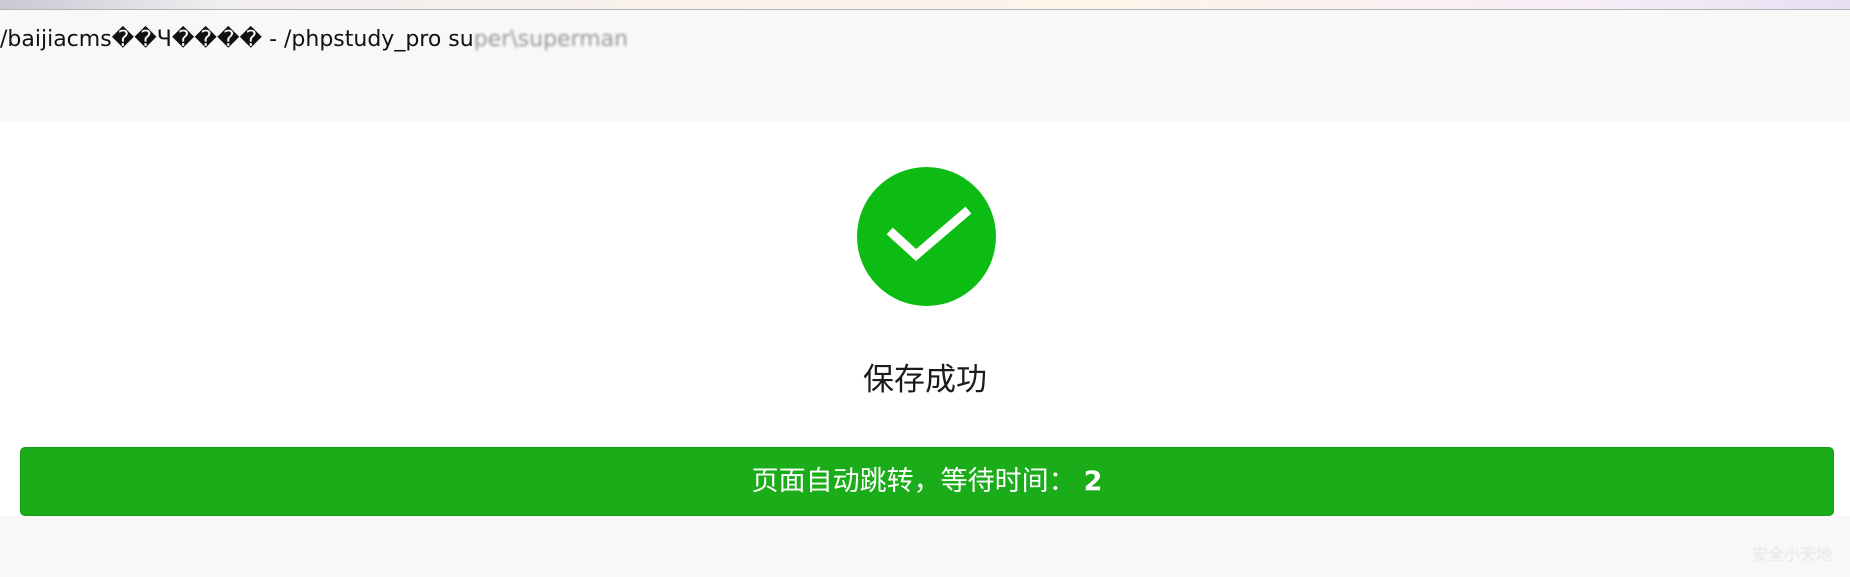  What do you see at coordinates (925, 380) in the screenshot?
I see `message-title: 保存成功` at bounding box center [925, 380].